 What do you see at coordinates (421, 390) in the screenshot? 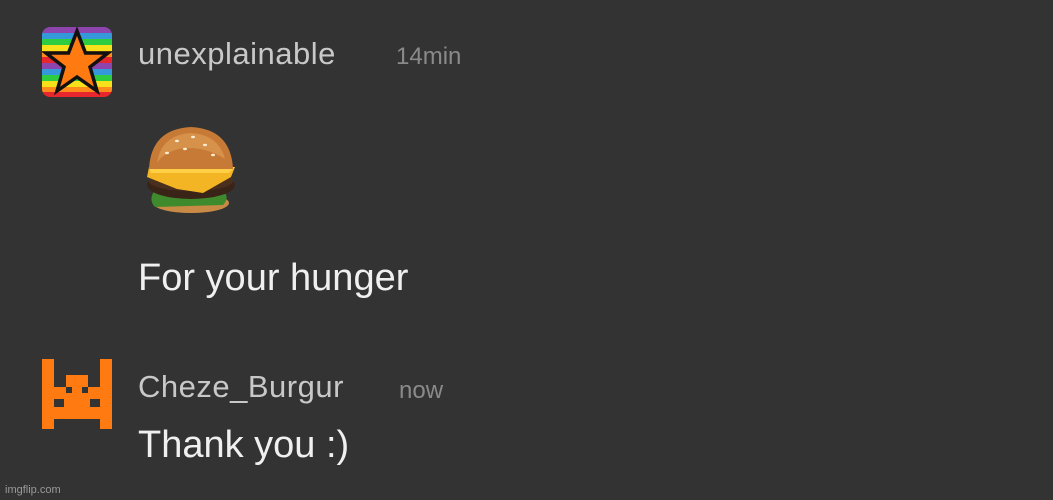
I see `timestamp: now` at bounding box center [421, 390].